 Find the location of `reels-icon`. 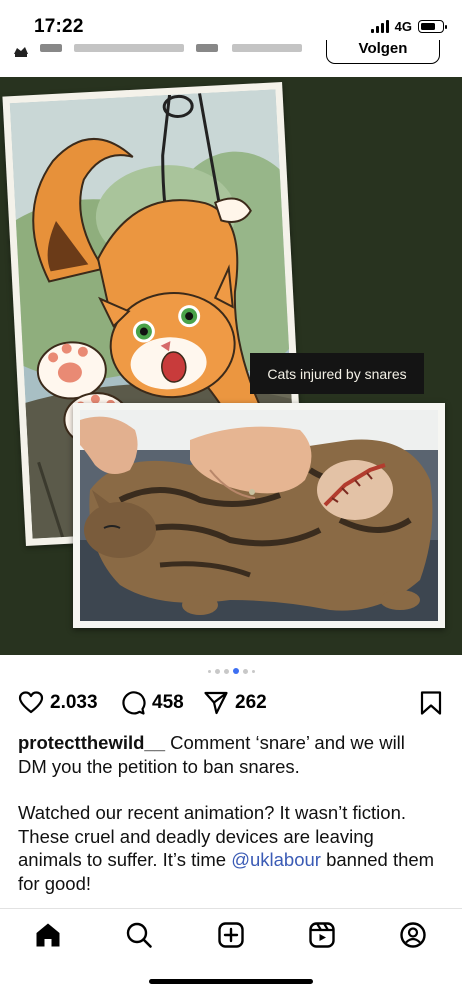

reels-icon is located at coordinates (322, 935).